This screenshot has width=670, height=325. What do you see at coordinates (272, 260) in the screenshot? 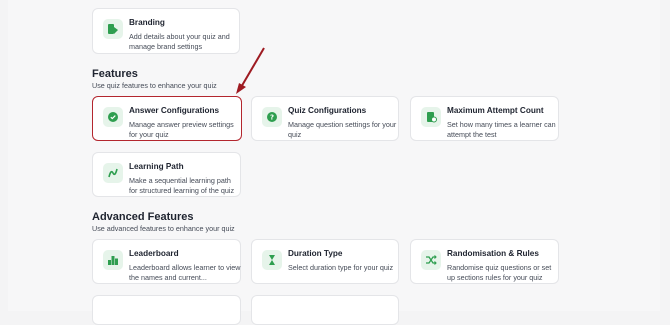
I see `hourglass-icon` at bounding box center [272, 260].